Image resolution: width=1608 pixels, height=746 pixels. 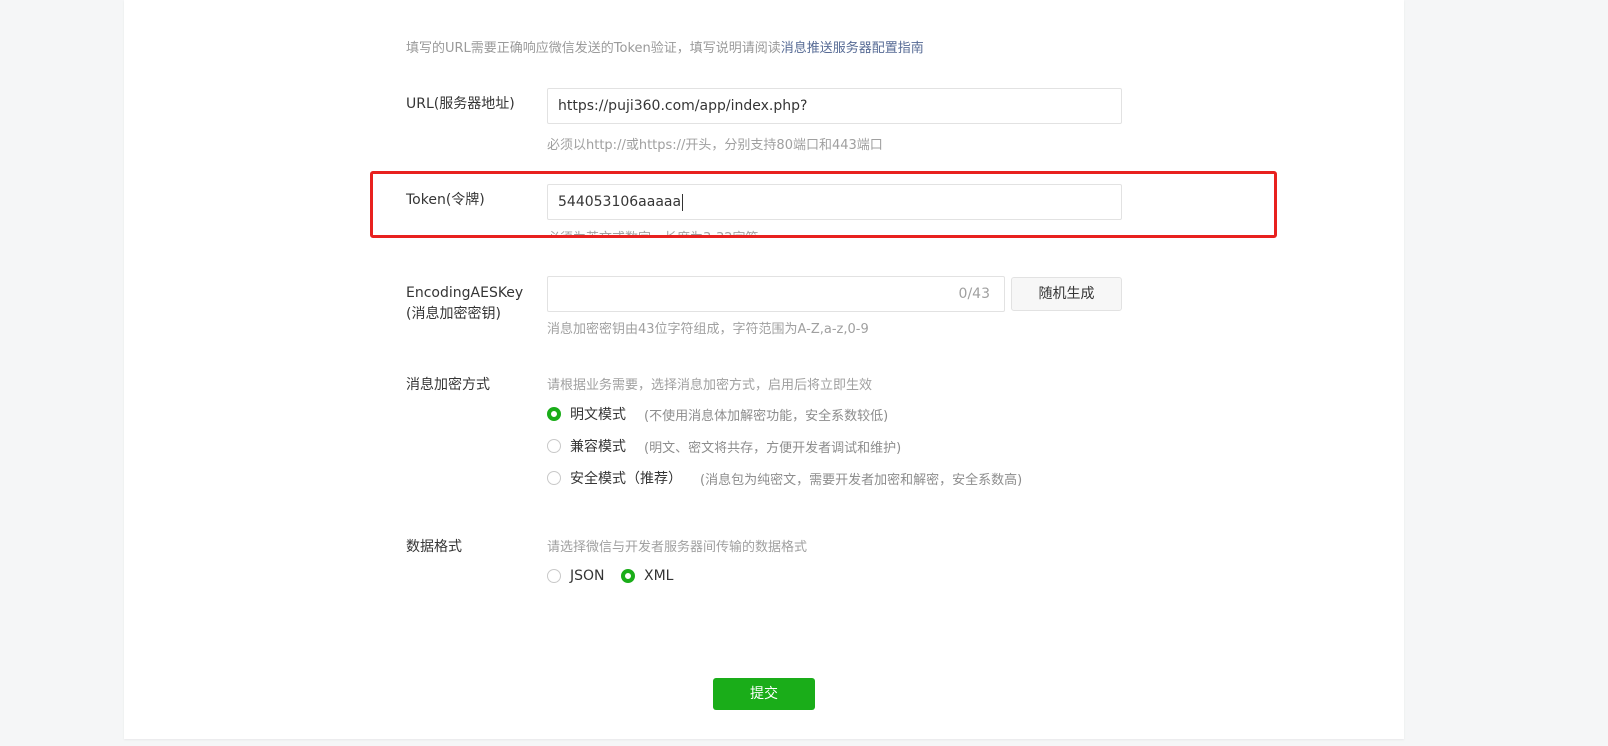 What do you see at coordinates (593, 48) in the screenshot?
I see `notice-text-body: 填写的URL需要正确响应微信发送的Token验证，填写说明请阅读` at bounding box center [593, 48].